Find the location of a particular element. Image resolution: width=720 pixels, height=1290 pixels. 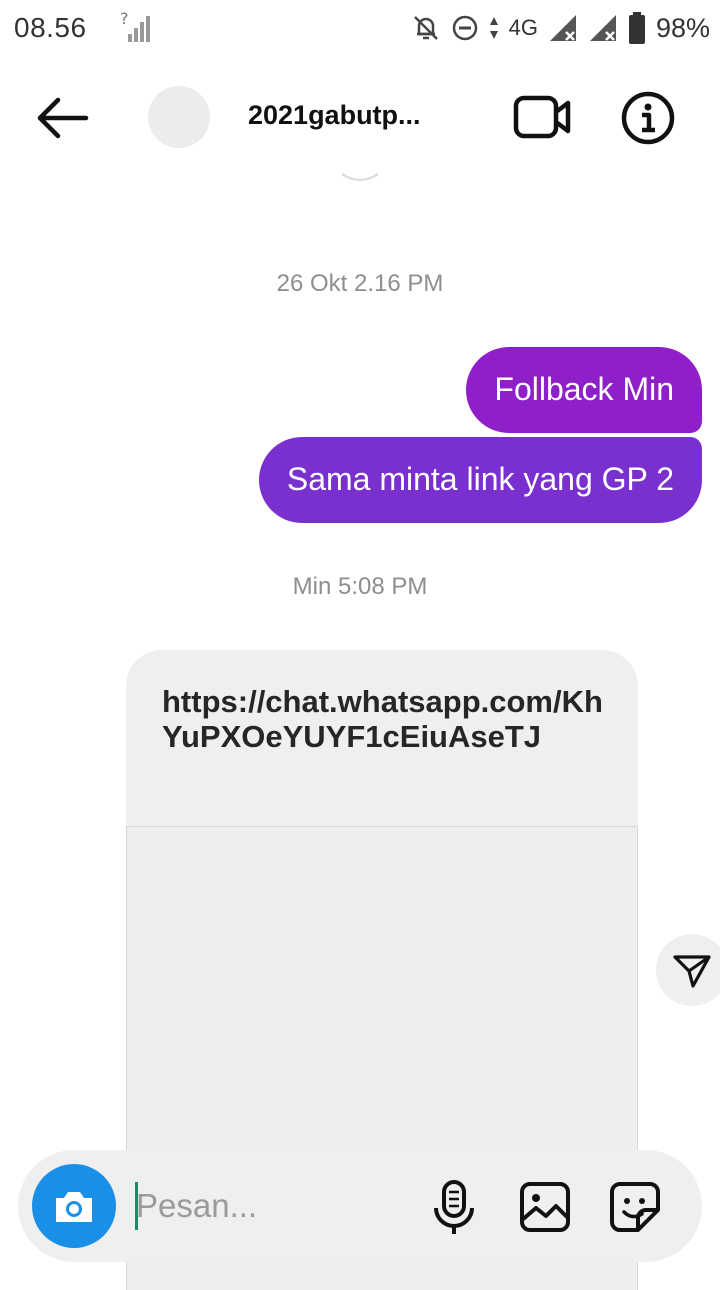

message-input is located at coordinates (266, 1206).